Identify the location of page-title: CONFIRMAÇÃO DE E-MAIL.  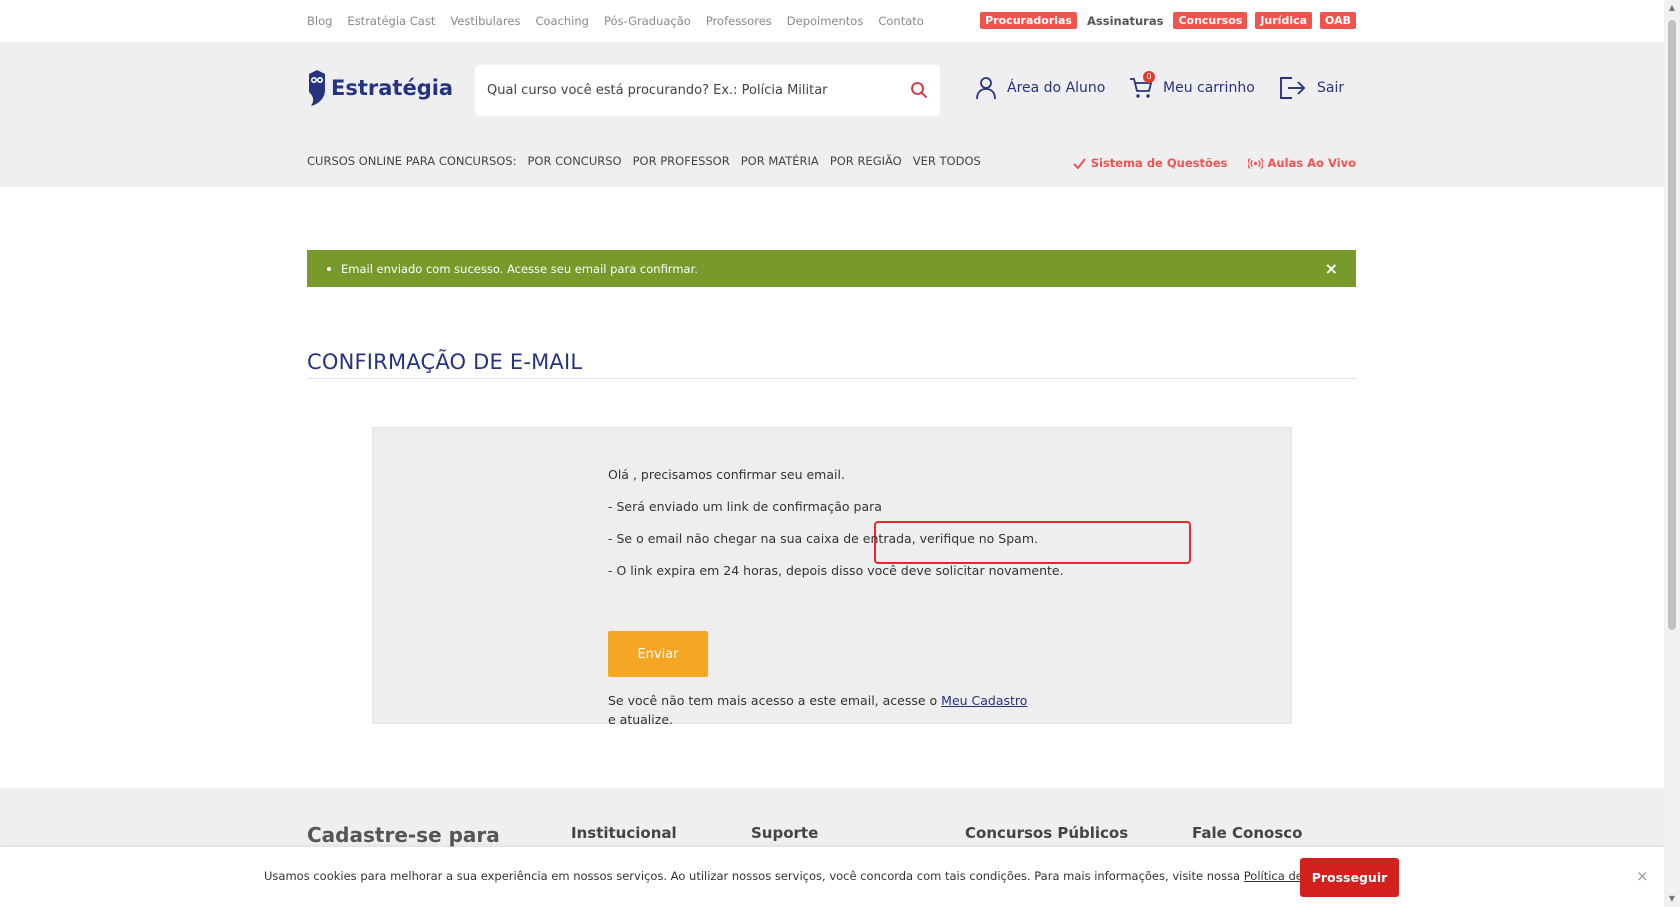
(445, 362).